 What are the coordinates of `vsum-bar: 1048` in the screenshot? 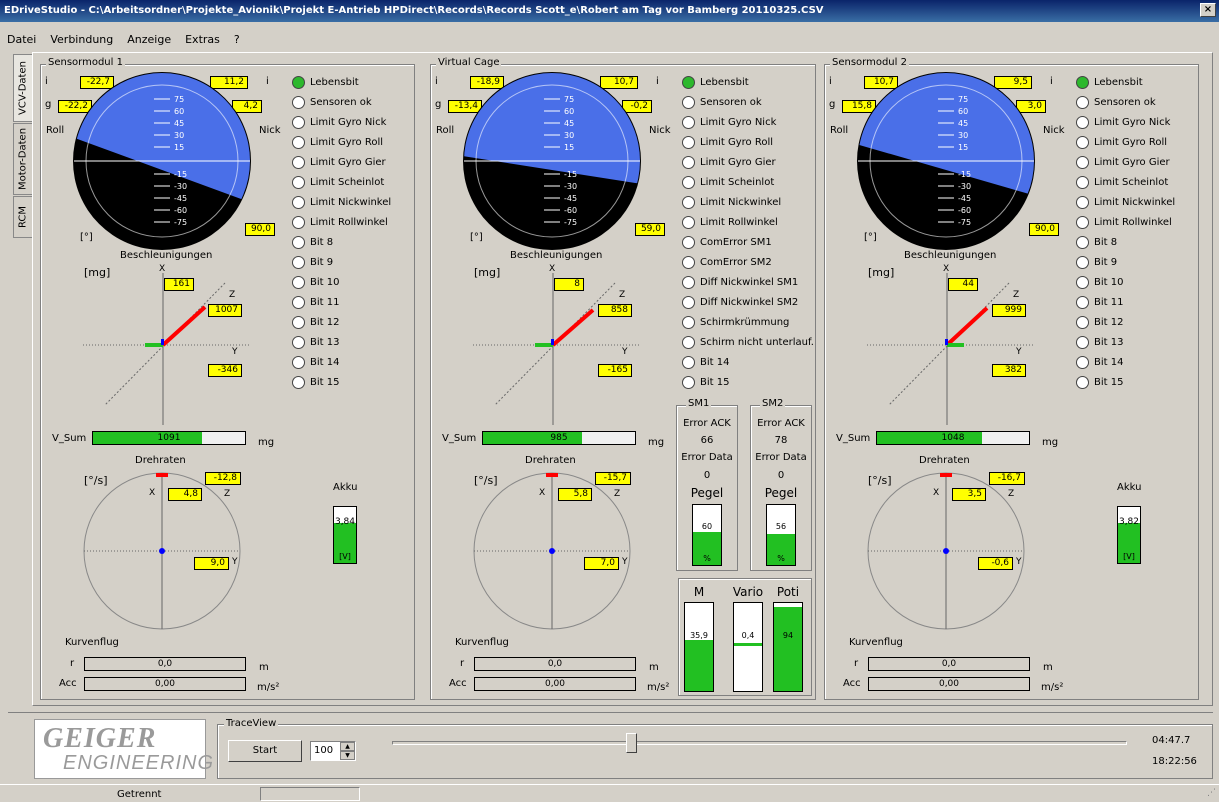 It's located at (953, 438).